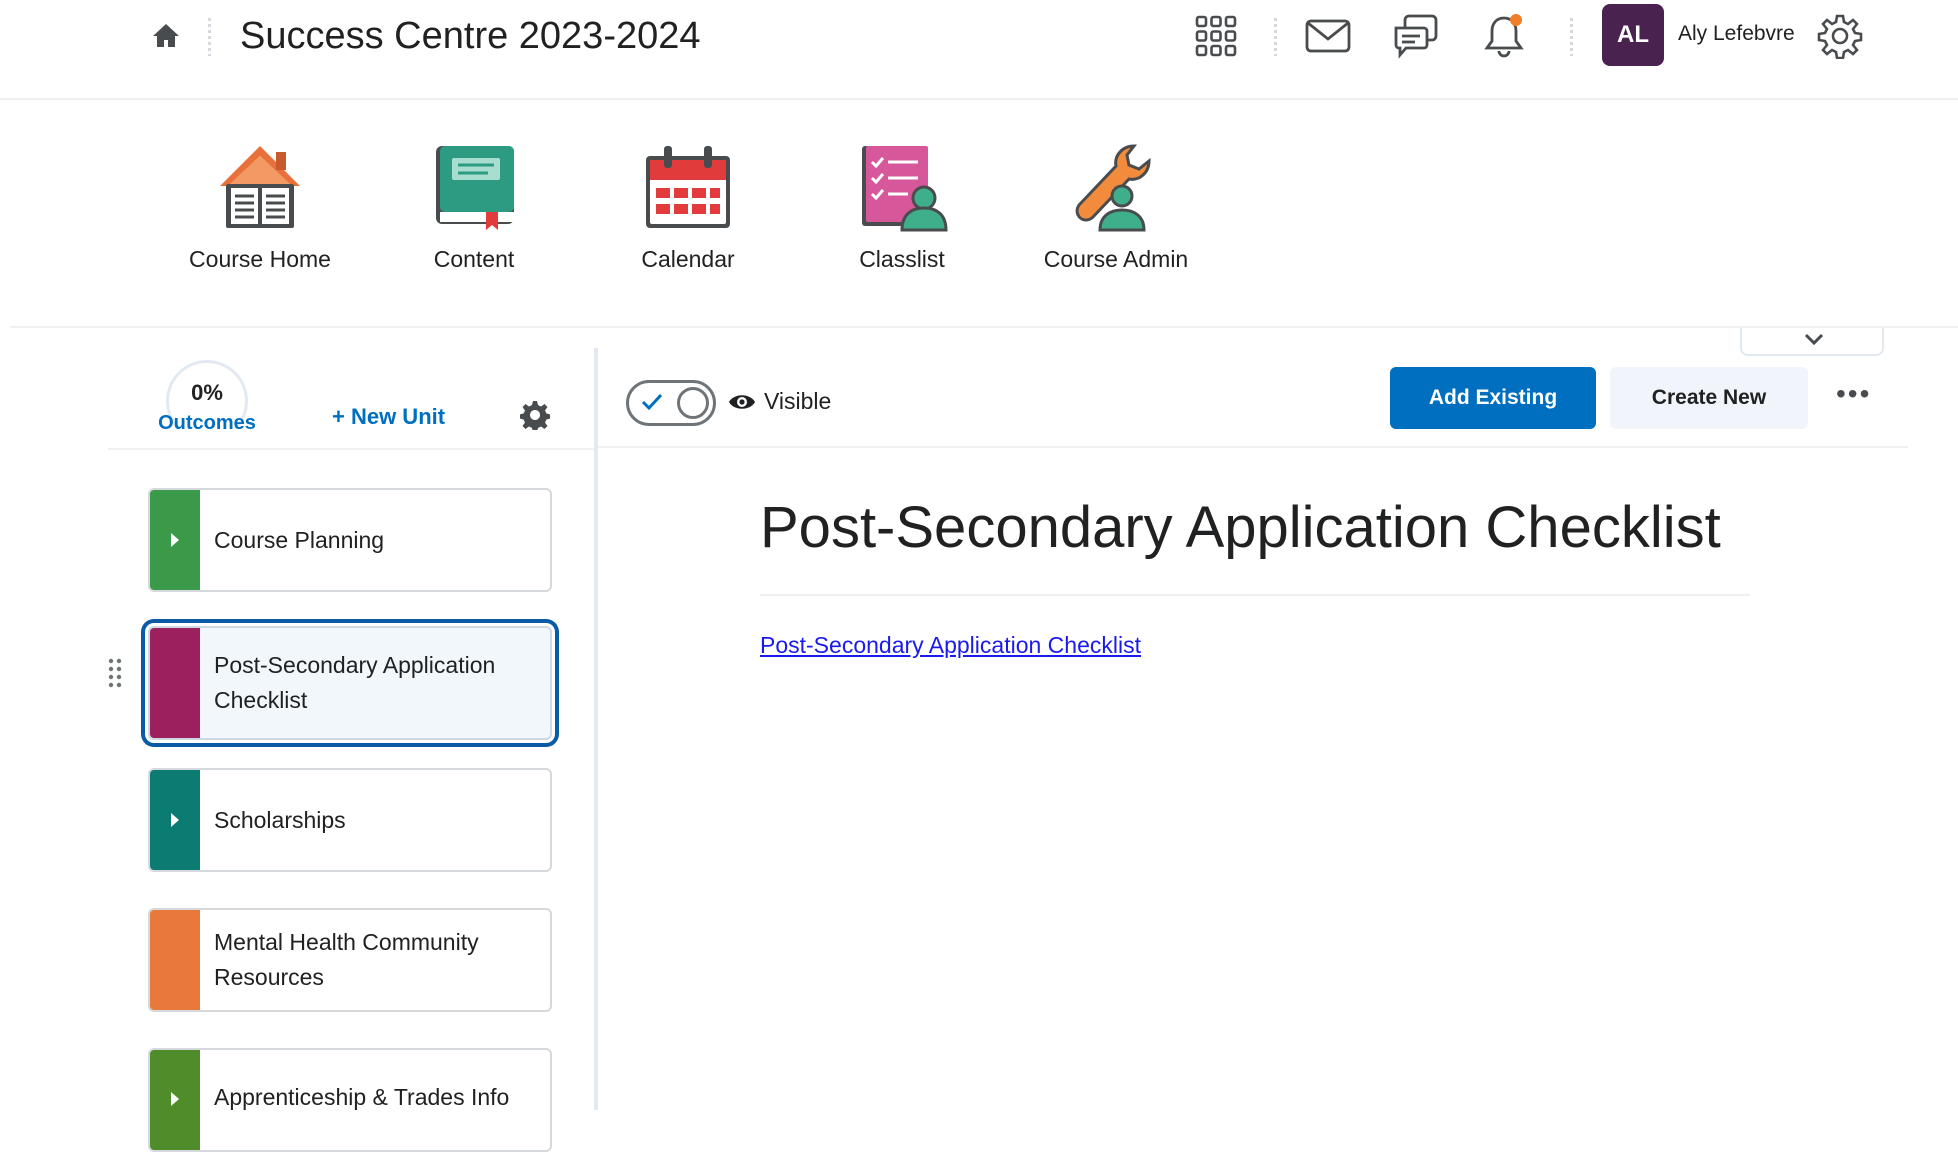 The image size is (1958, 1152). Describe the element at coordinates (350, 820) in the screenshot. I see `unit-card: Scholarships` at that location.